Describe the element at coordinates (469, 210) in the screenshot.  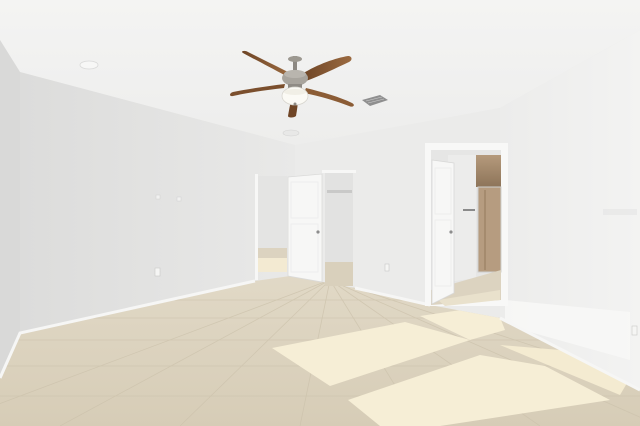
I see `towel-bar` at that location.